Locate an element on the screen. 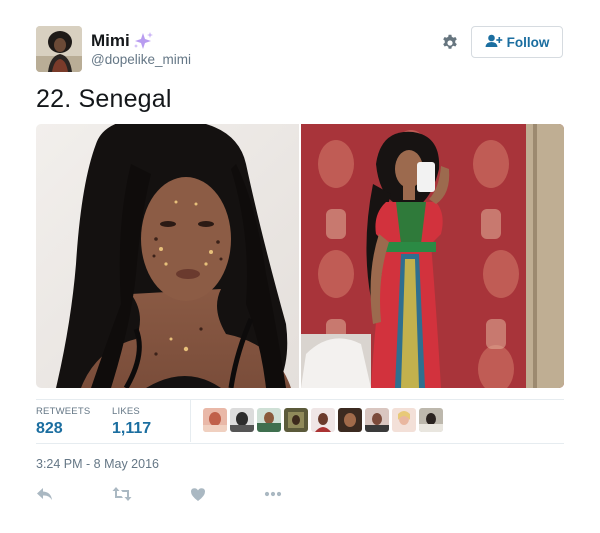 The height and width of the screenshot is (533, 600). retweets-stat: RETWEETS 828 is located at coordinates (63, 422).